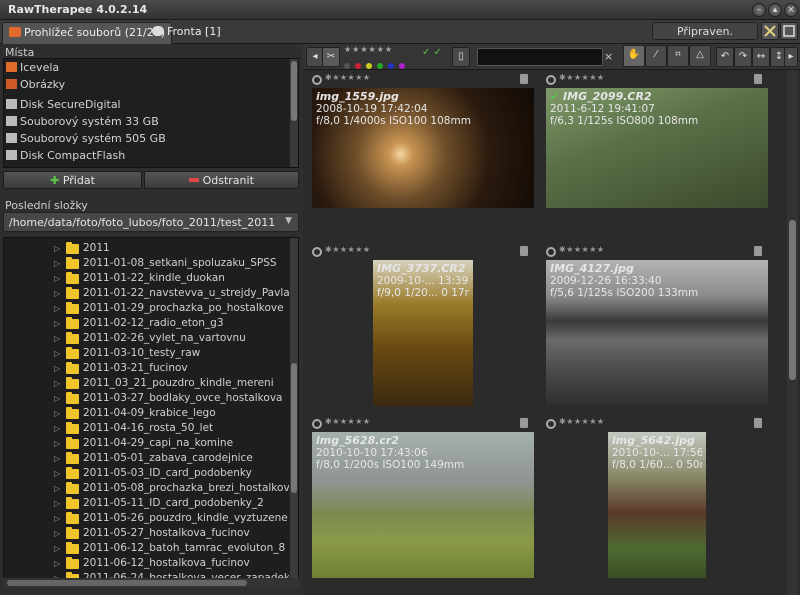 This screenshot has height=595, width=800. What do you see at coordinates (791, 57) in the screenshot?
I see `collapse-right-icon: ▸` at bounding box center [791, 57].